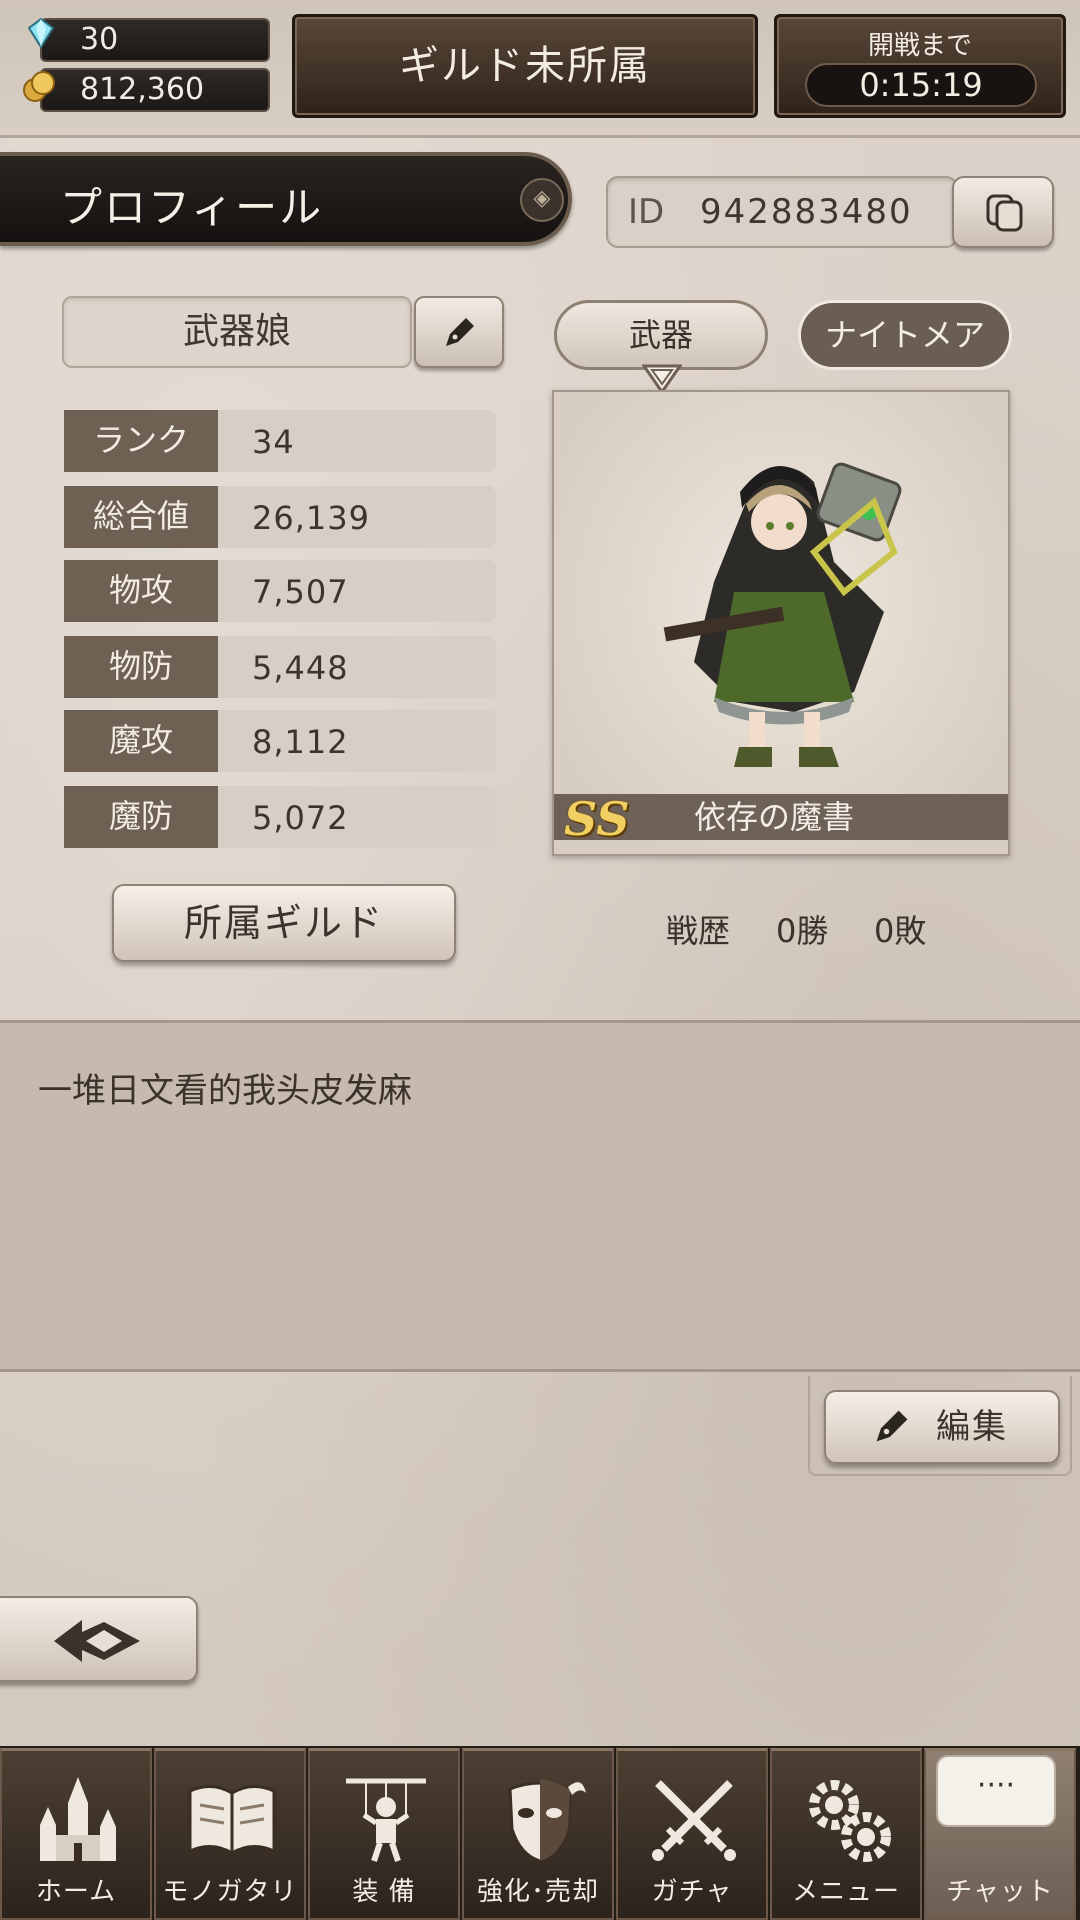  What do you see at coordinates (232, 1820) in the screenshot?
I see `book-icon` at bounding box center [232, 1820].